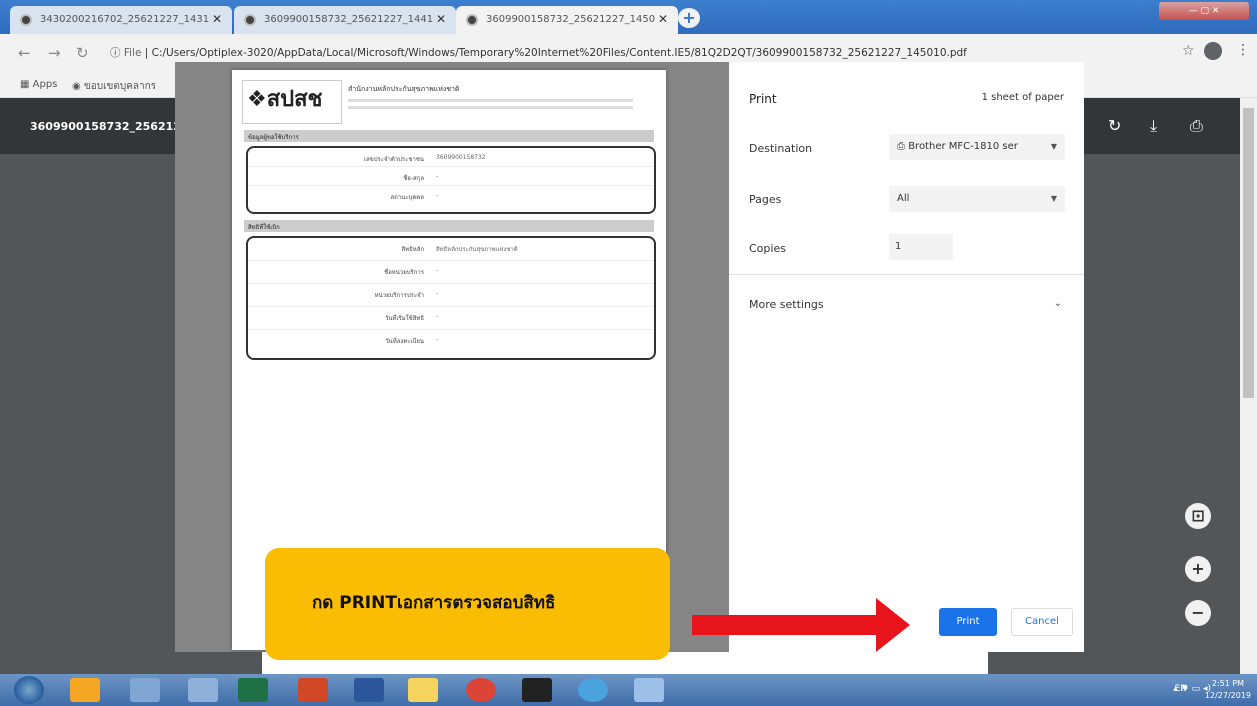  I want to click on copies-input: 1, so click(921, 247).